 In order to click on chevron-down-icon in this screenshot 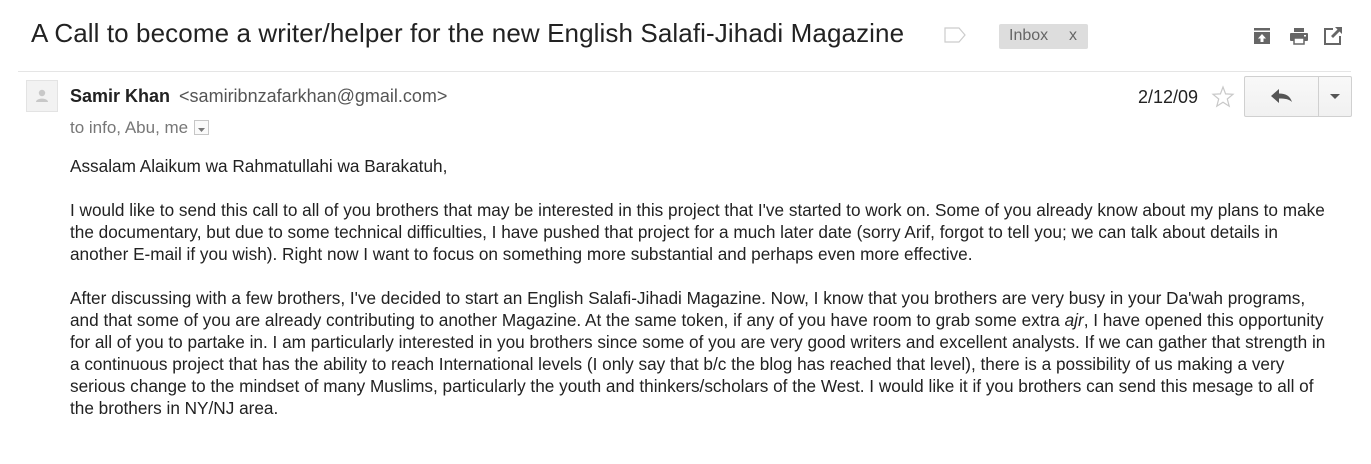, I will do `click(1335, 96)`.